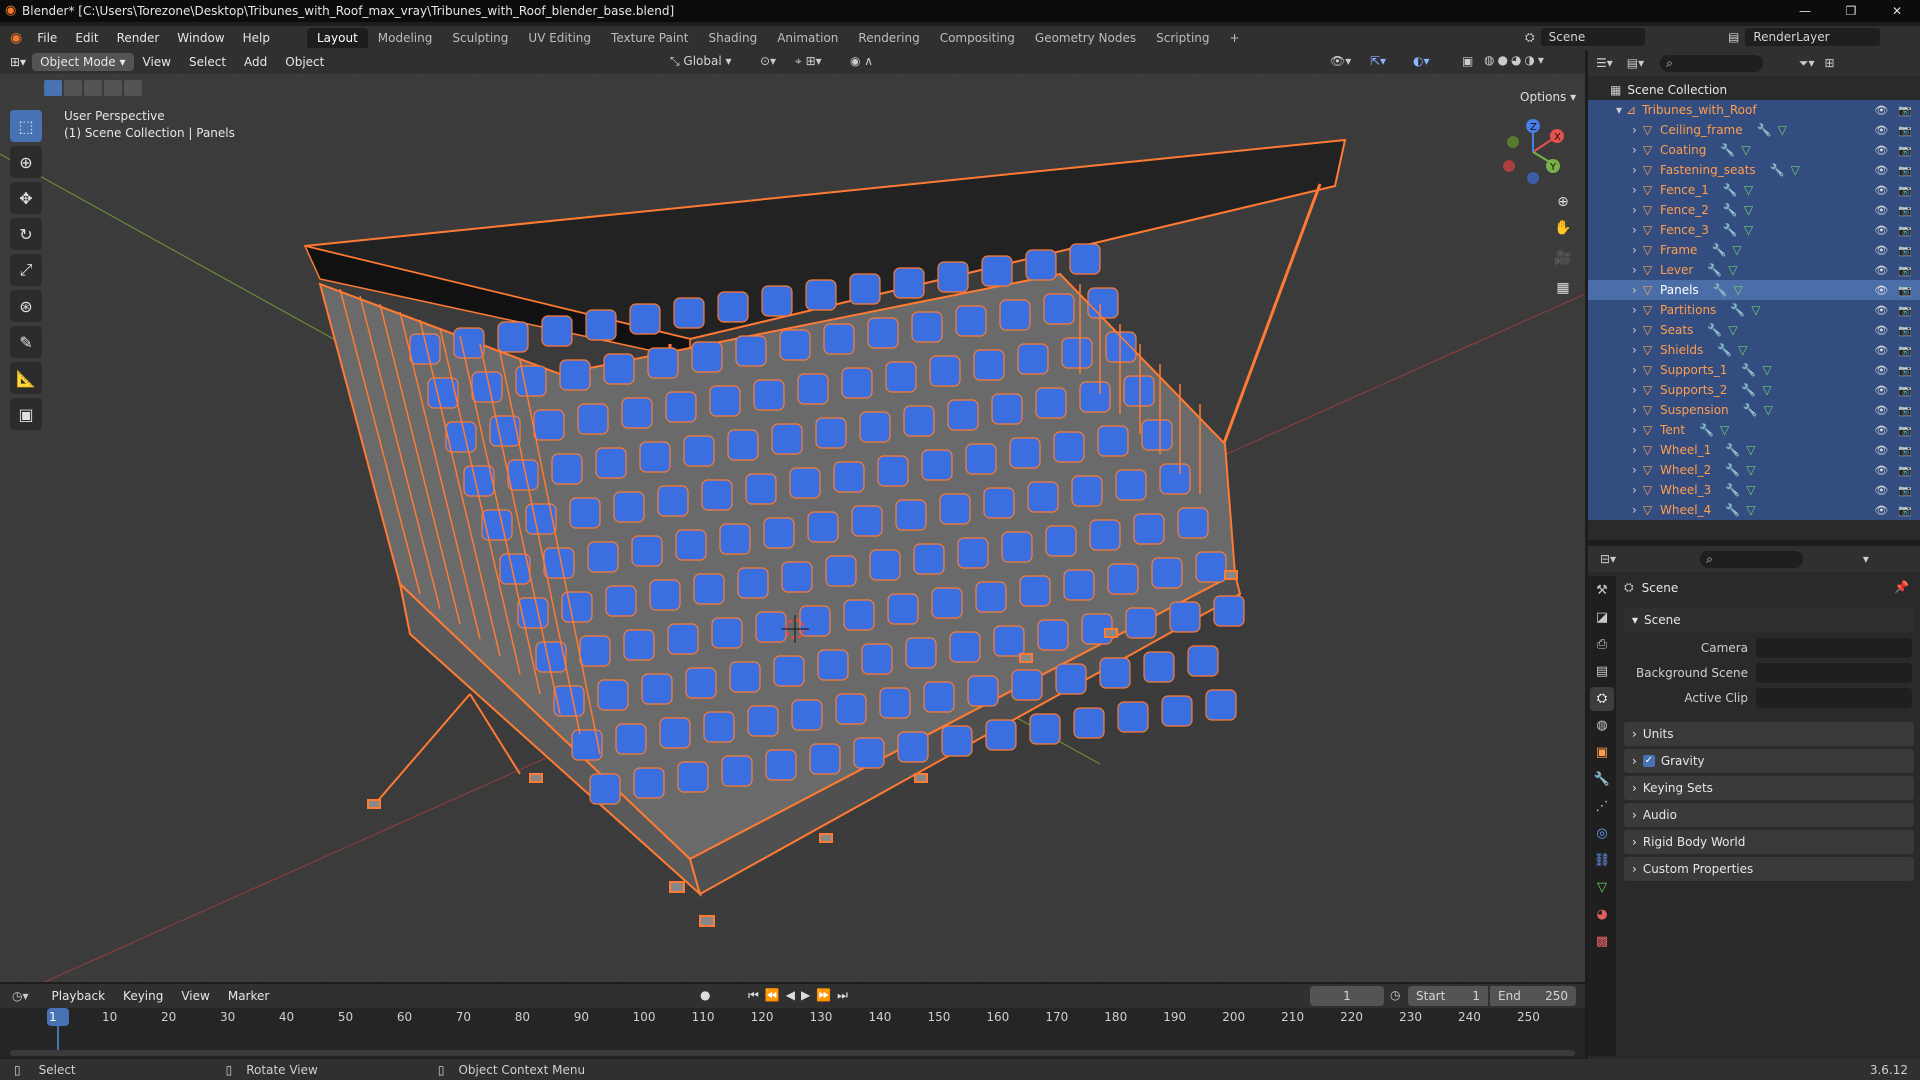 This screenshot has width=1920, height=1080. Describe the element at coordinates (1563, 295) in the screenshot. I see `ortho-grid-icon: ▦` at that location.